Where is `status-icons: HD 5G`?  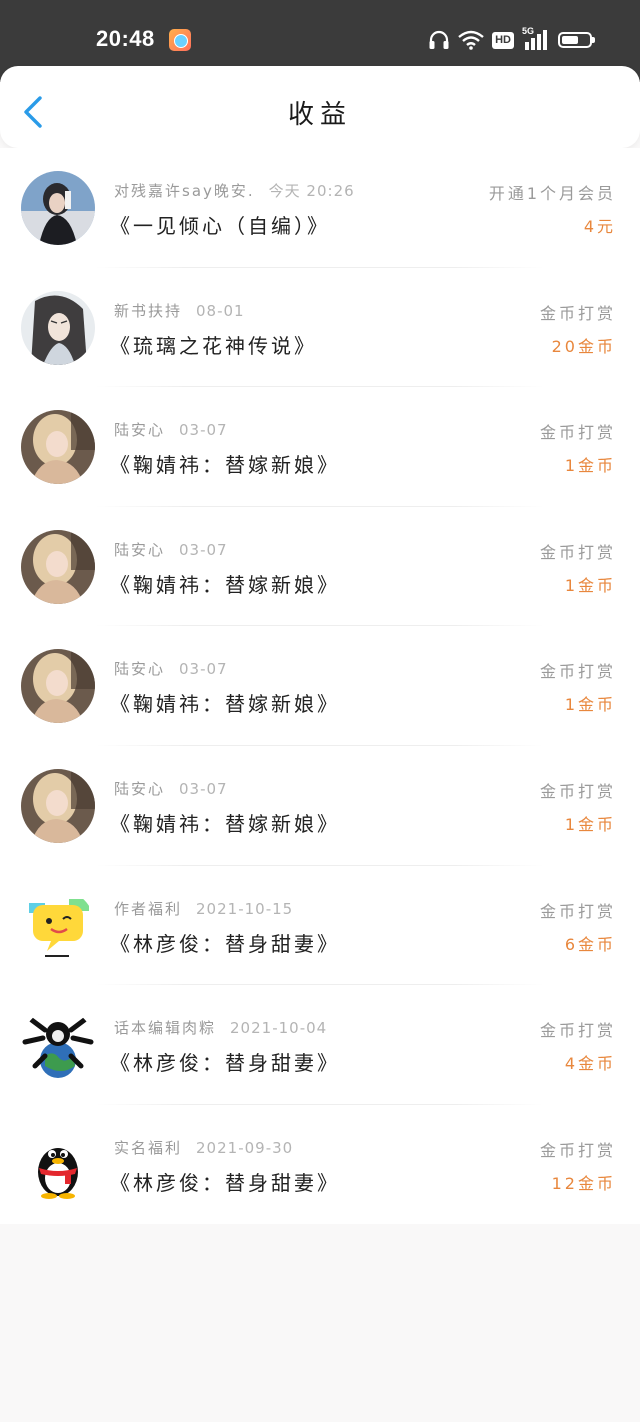
status-icons: HD 5G is located at coordinates (511, 39).